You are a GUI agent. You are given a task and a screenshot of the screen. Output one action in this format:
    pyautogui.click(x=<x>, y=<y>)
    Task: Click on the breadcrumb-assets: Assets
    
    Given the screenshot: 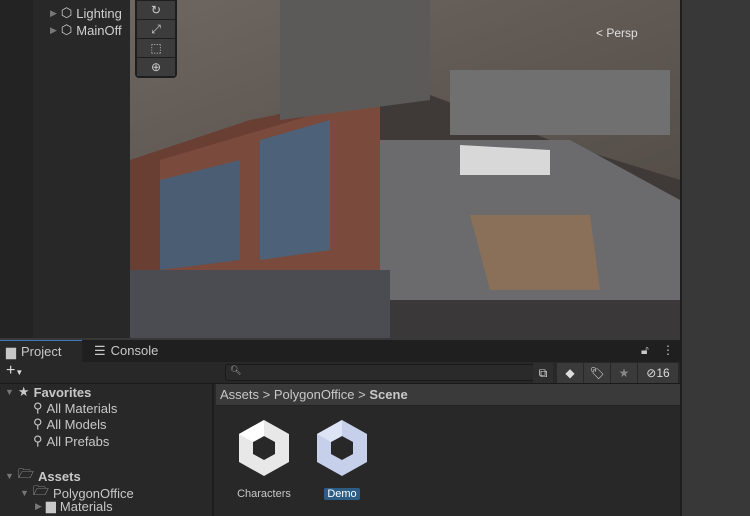 What is the action you would take?
    pyautogui.click(x=239, y=394)
    